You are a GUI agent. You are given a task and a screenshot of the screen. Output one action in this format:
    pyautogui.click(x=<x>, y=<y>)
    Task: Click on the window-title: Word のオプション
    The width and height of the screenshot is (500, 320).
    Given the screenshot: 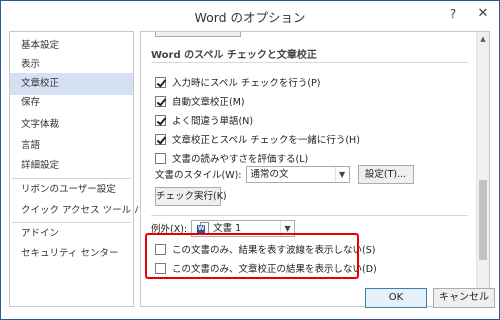 What is the action you would take?
    pyautogui.click(x=250, y=17)
    